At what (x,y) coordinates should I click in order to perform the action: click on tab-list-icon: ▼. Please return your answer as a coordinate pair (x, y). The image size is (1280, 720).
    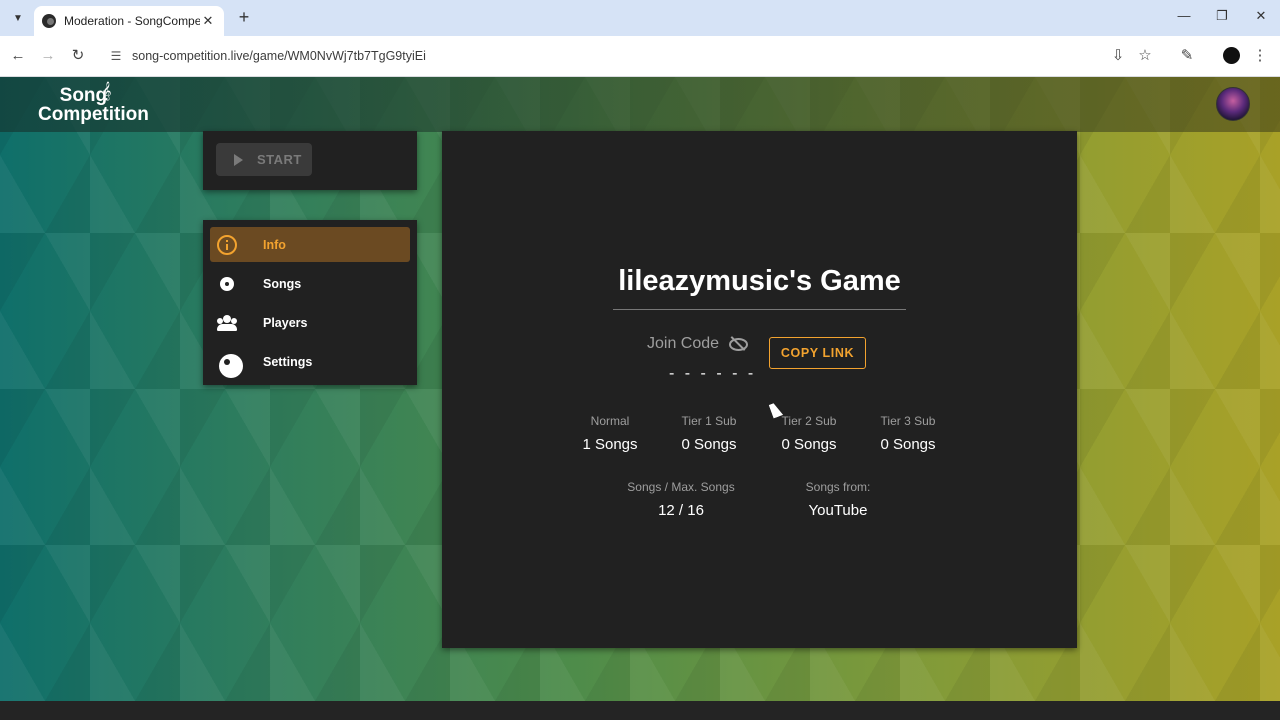
    Looking at the image, I should click on (18, 18).